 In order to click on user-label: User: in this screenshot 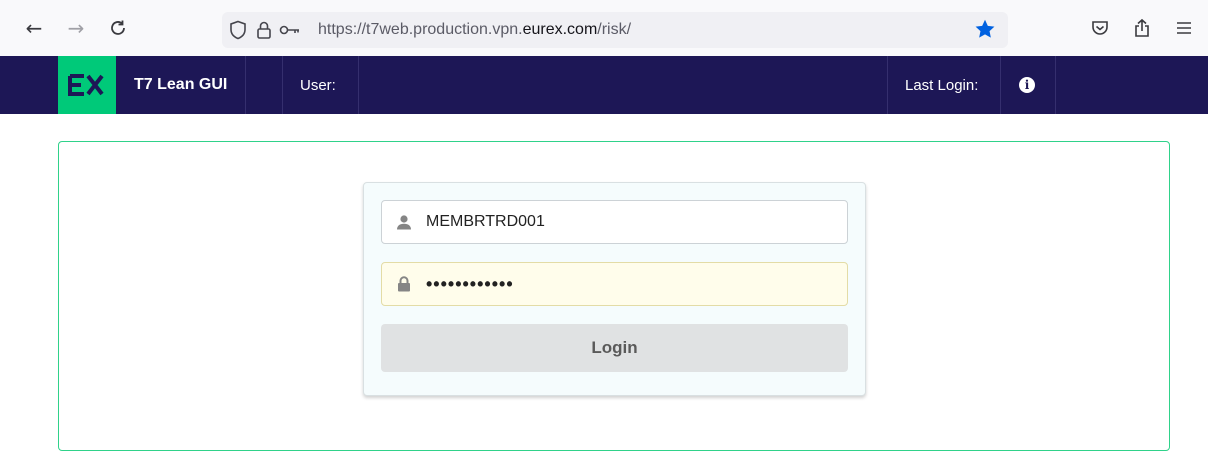, I will do `click(318, 85)`.